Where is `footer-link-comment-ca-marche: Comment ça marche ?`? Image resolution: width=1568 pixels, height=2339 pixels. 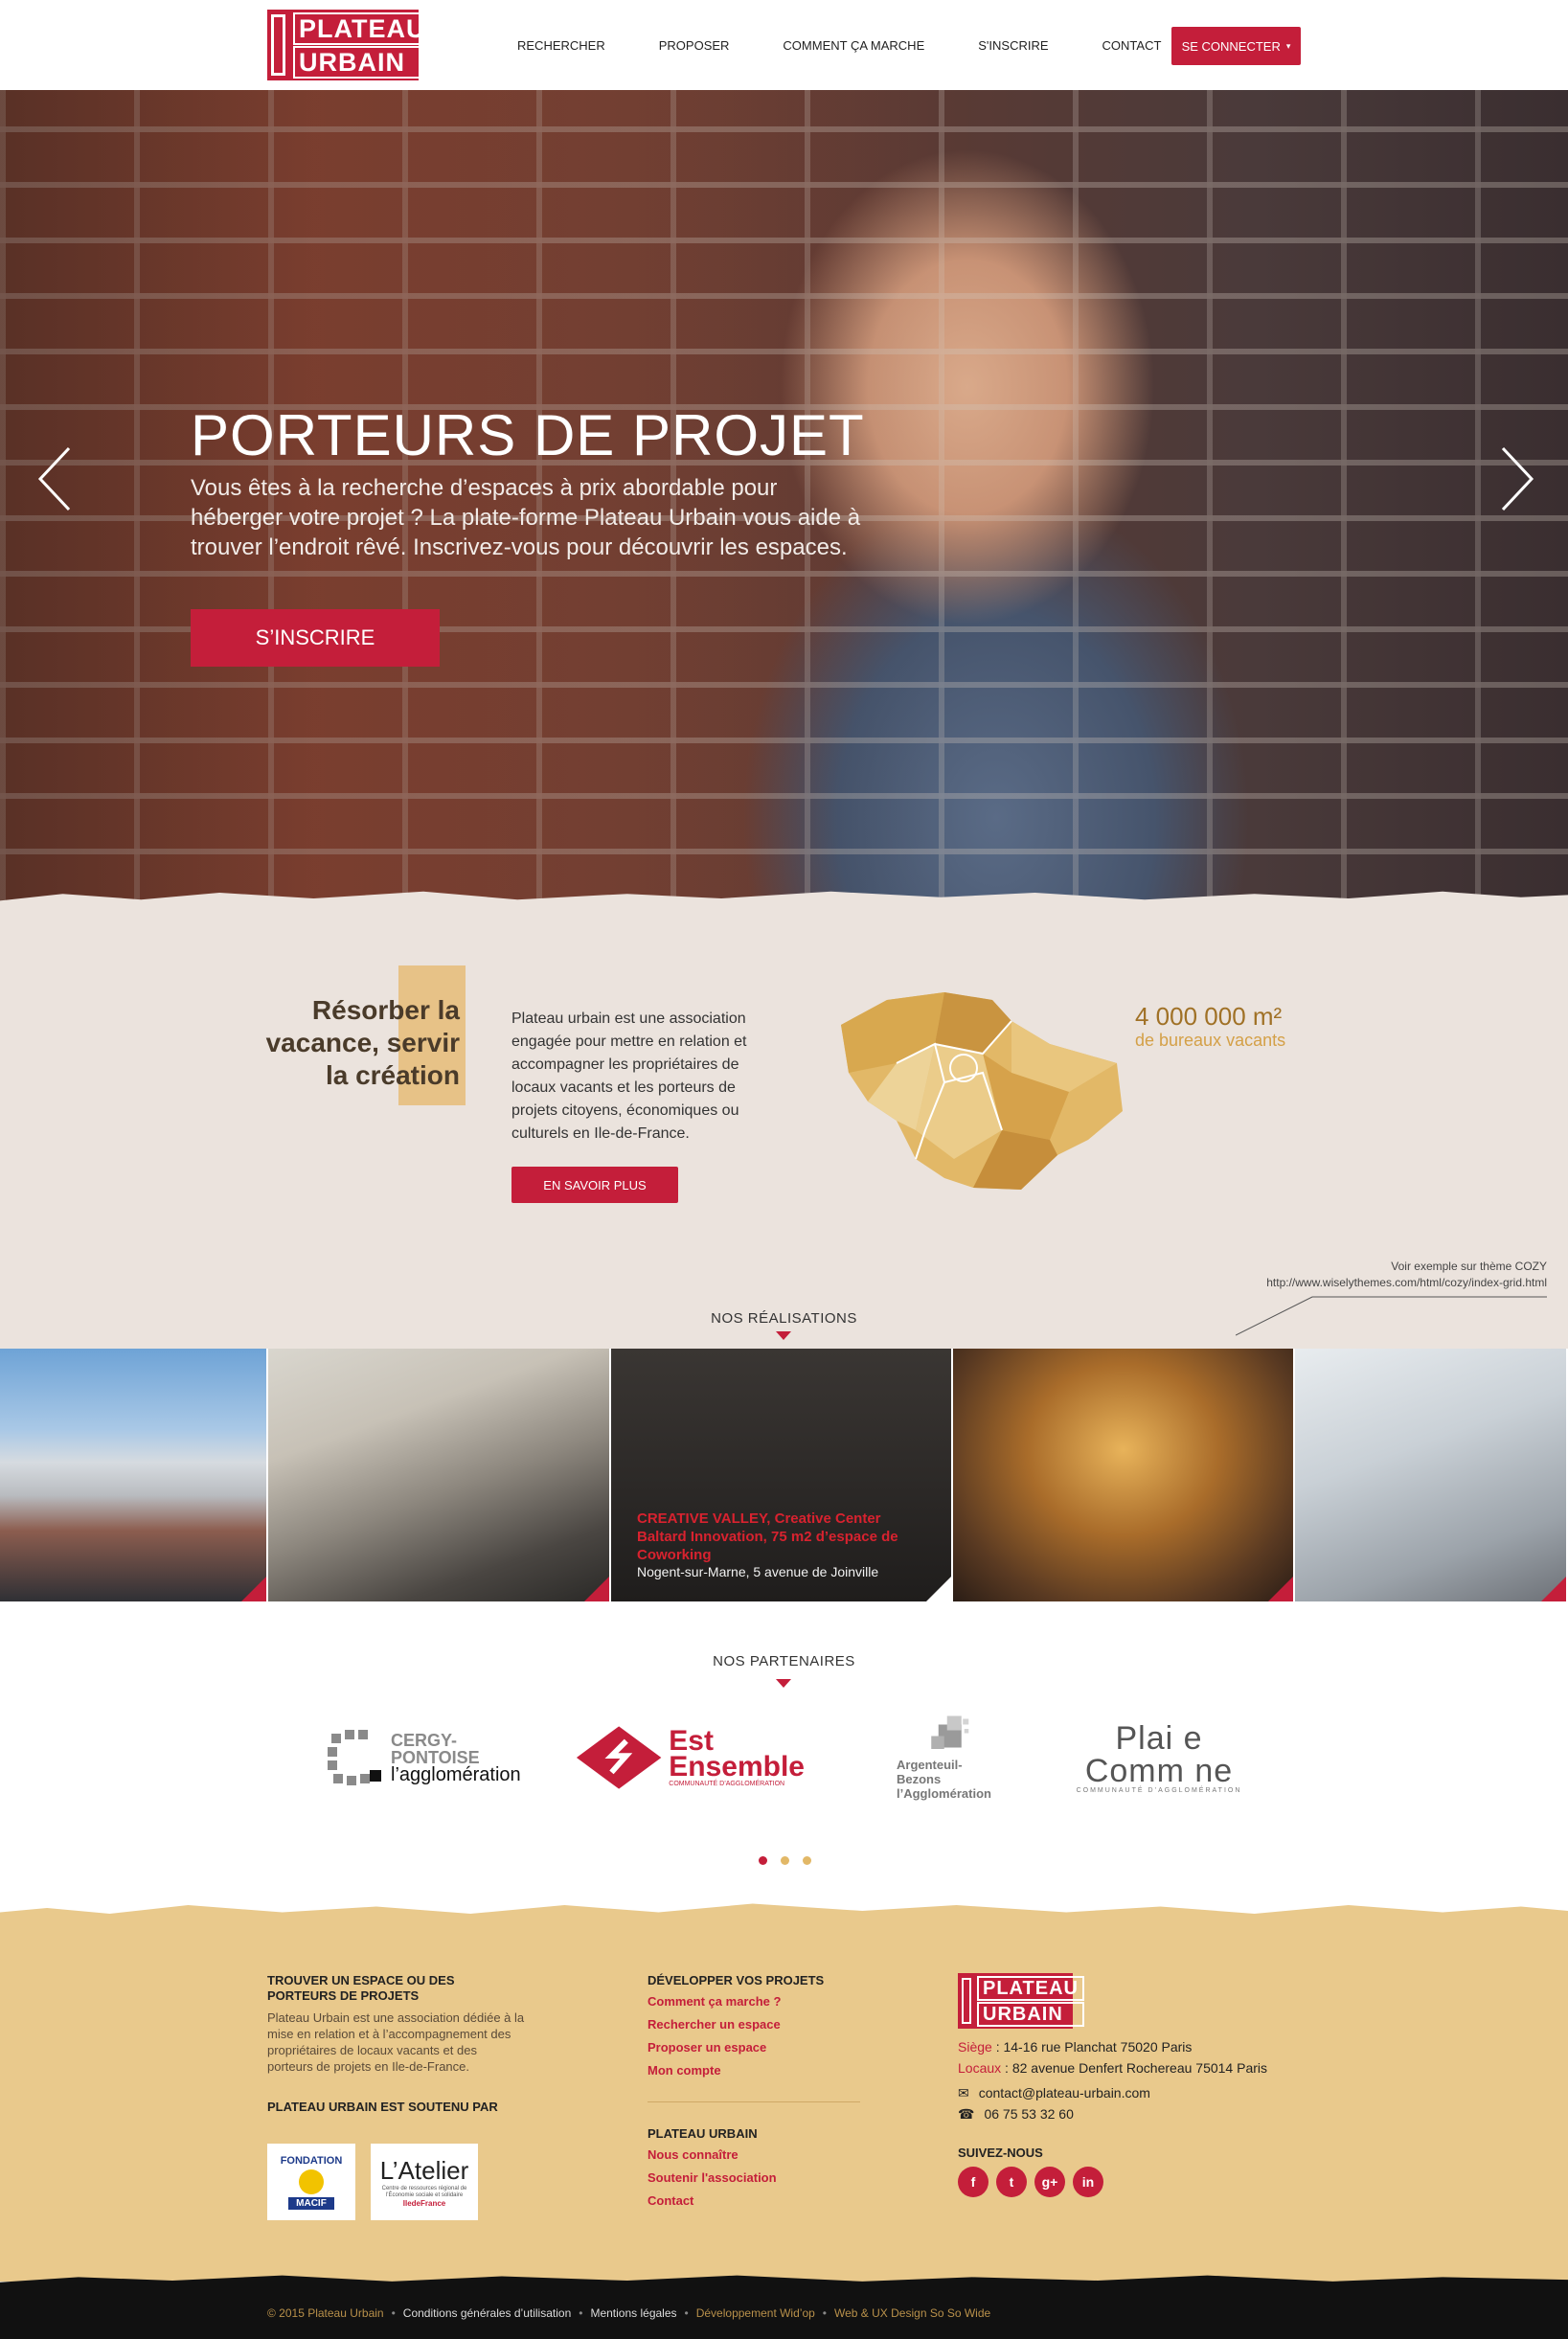
footer-link-comment-ca-marche: Comment ça marche ? is located at coordinates (762, 2001).